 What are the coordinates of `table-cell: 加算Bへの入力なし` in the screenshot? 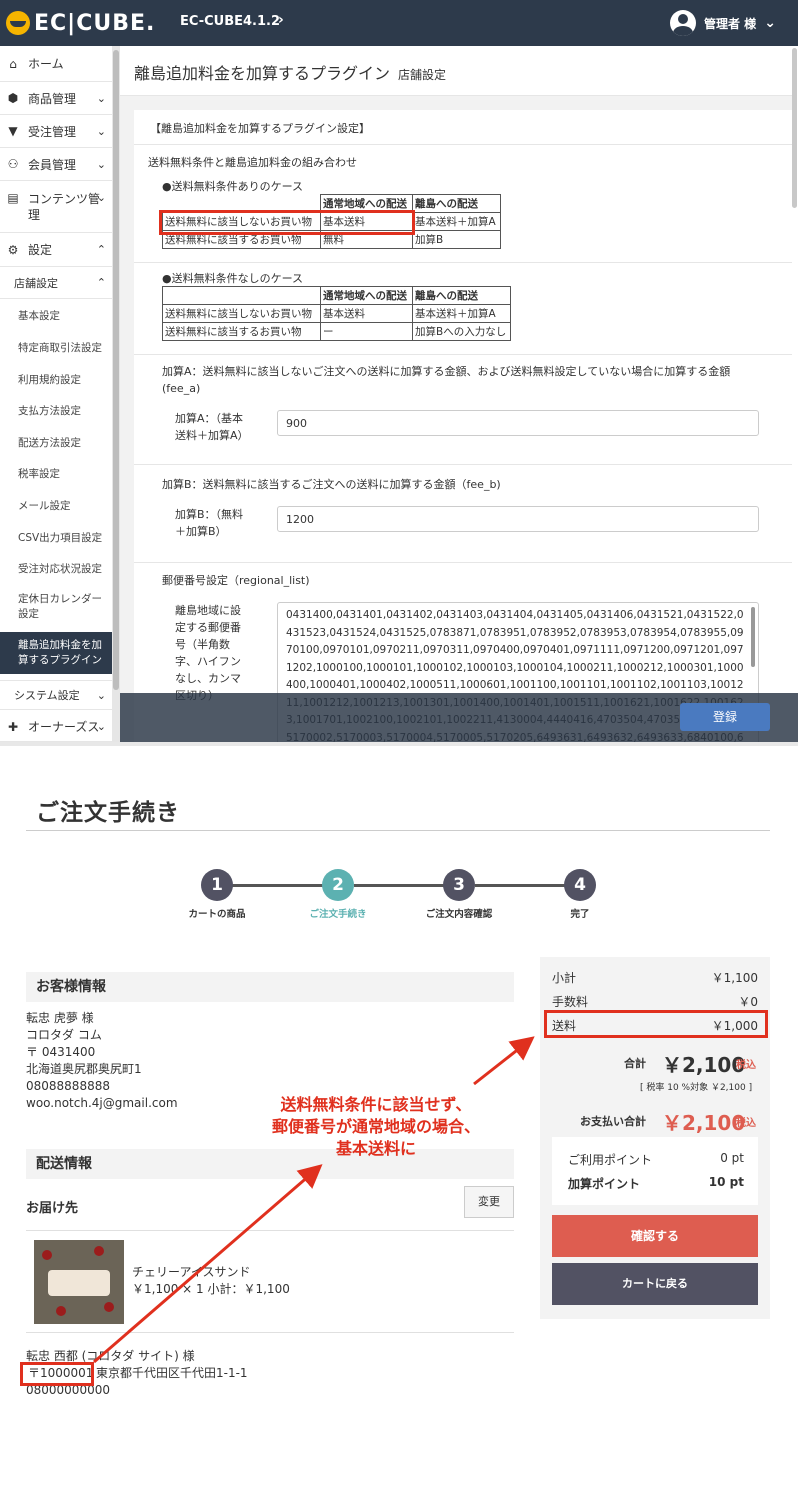 It's located at (461, 331).